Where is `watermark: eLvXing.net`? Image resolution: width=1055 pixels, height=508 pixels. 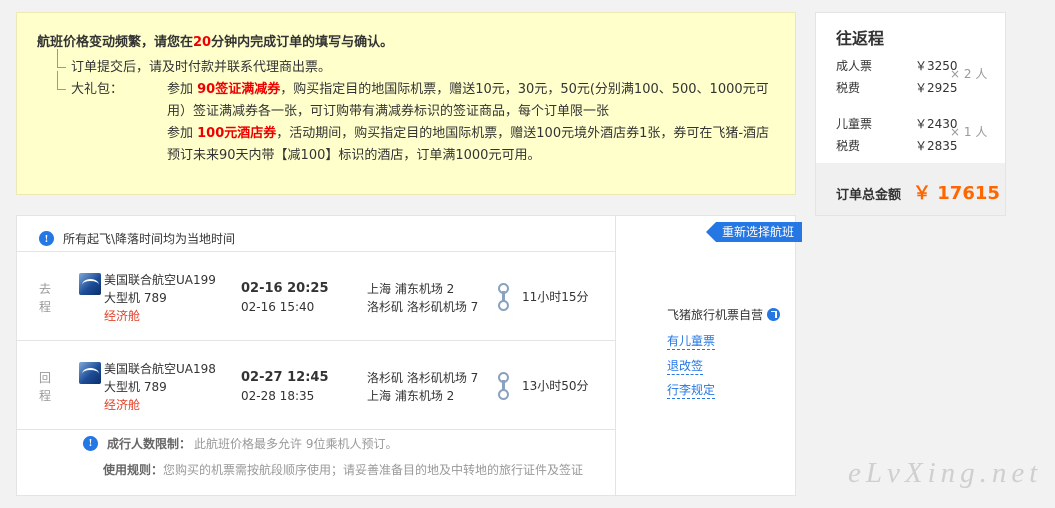 watermark: eLvXing.net is located at coordinates (945, 473).